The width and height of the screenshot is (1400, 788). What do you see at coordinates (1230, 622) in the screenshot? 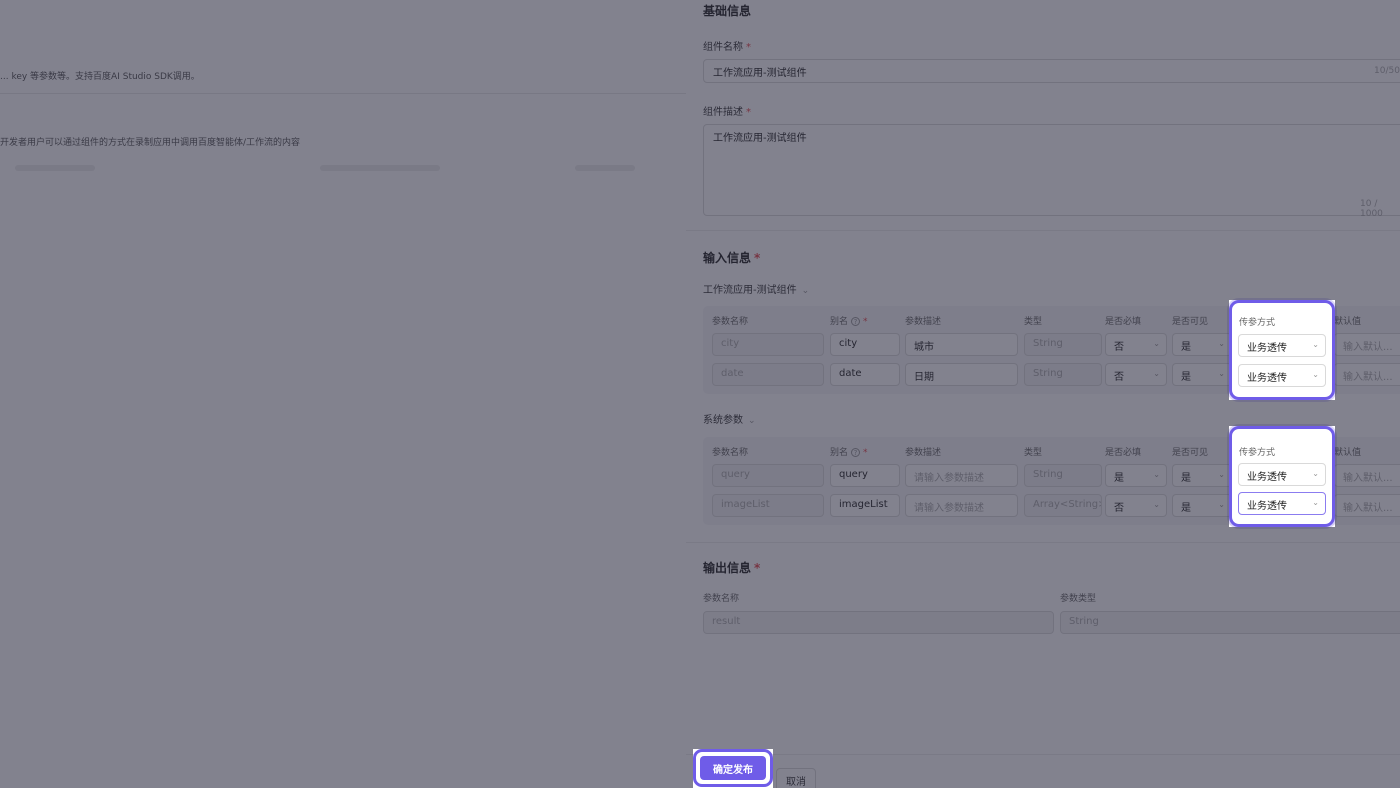
I see `output-param-type-field: String` at bounding box center [1230, 622].